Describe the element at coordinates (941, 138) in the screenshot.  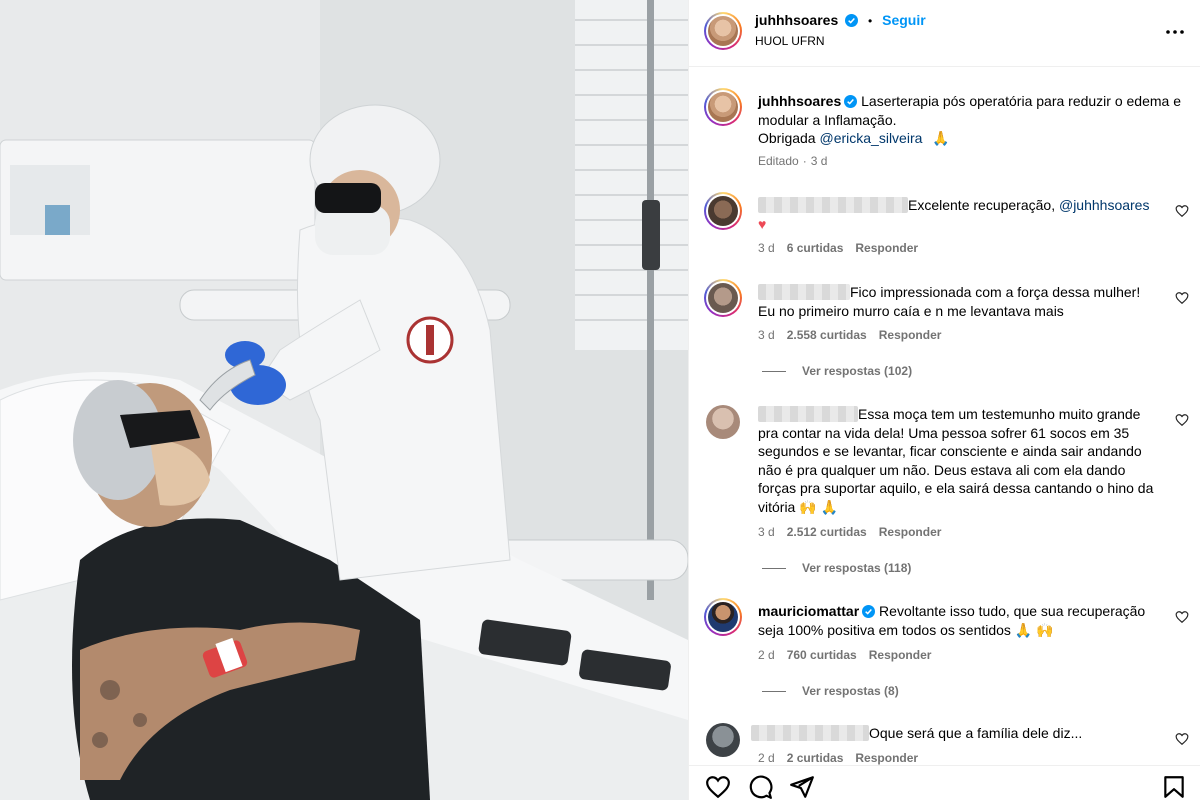
I see `pray-emoji: 🙏` at that location.